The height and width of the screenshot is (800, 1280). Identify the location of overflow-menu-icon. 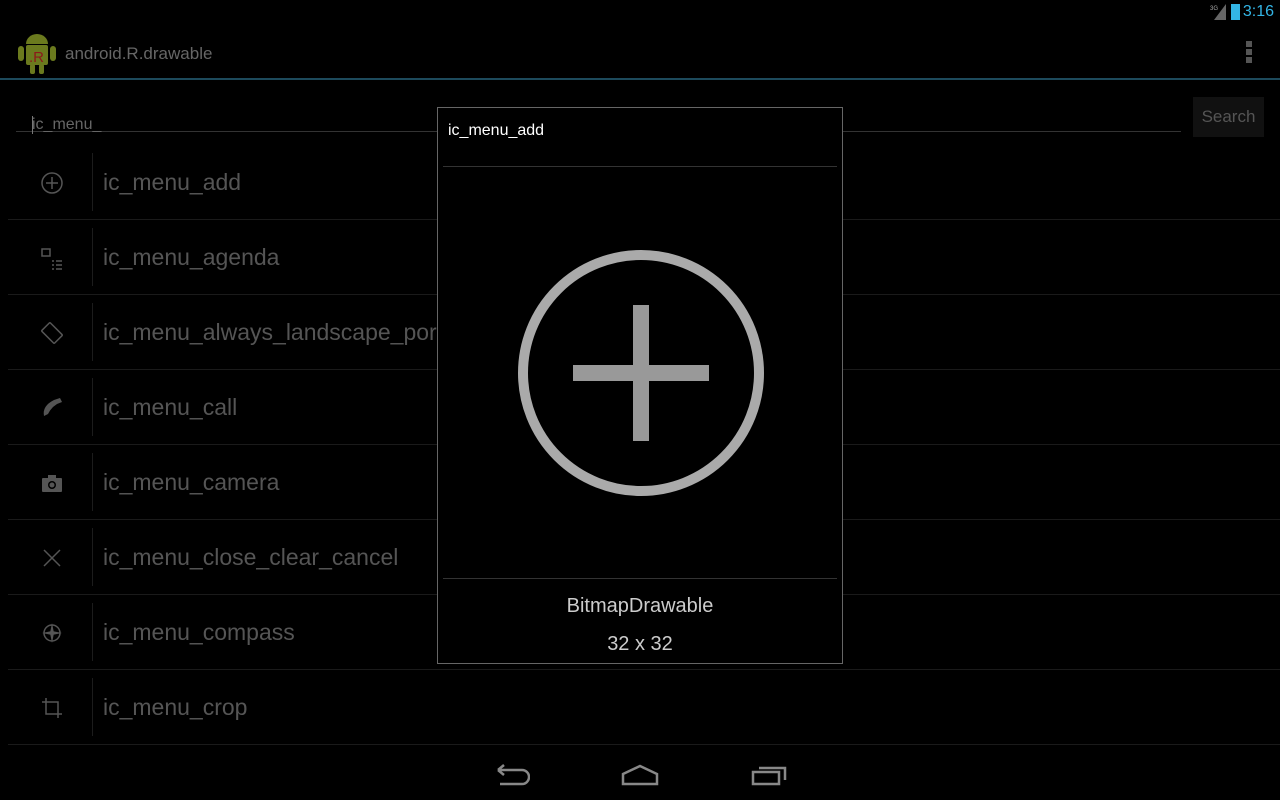
(1249, 53).